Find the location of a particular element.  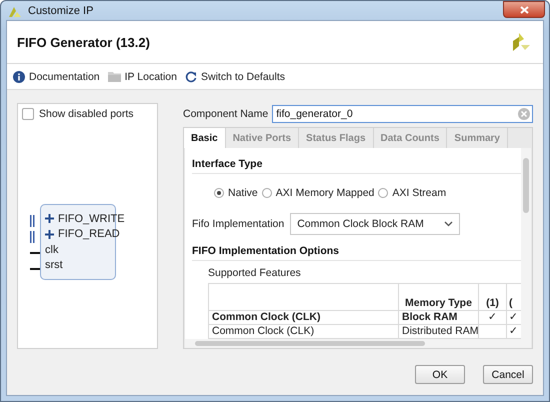

table-cell: Block RAM is located at coordinates (438, 317).